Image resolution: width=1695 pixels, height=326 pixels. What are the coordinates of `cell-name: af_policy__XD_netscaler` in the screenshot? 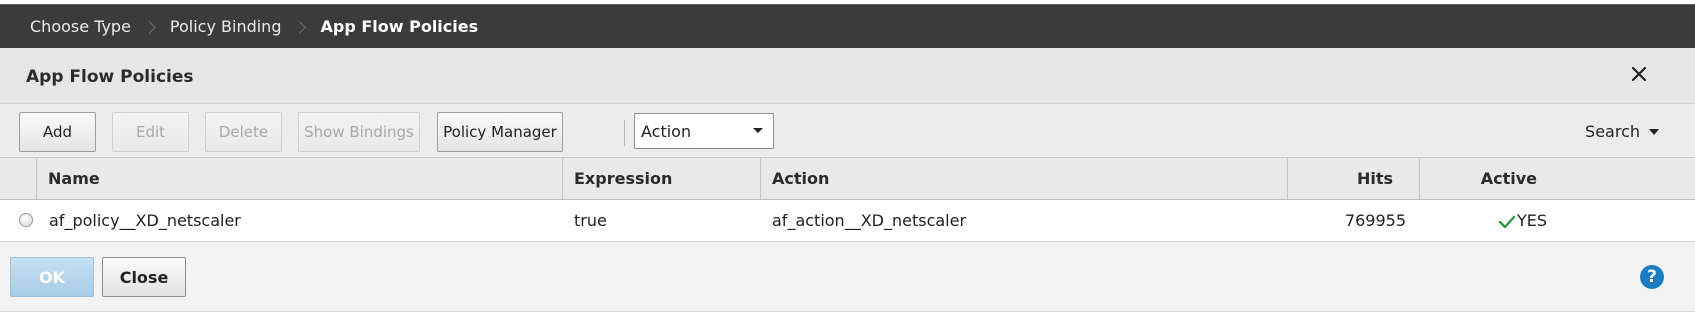 It's located at (145, 220).